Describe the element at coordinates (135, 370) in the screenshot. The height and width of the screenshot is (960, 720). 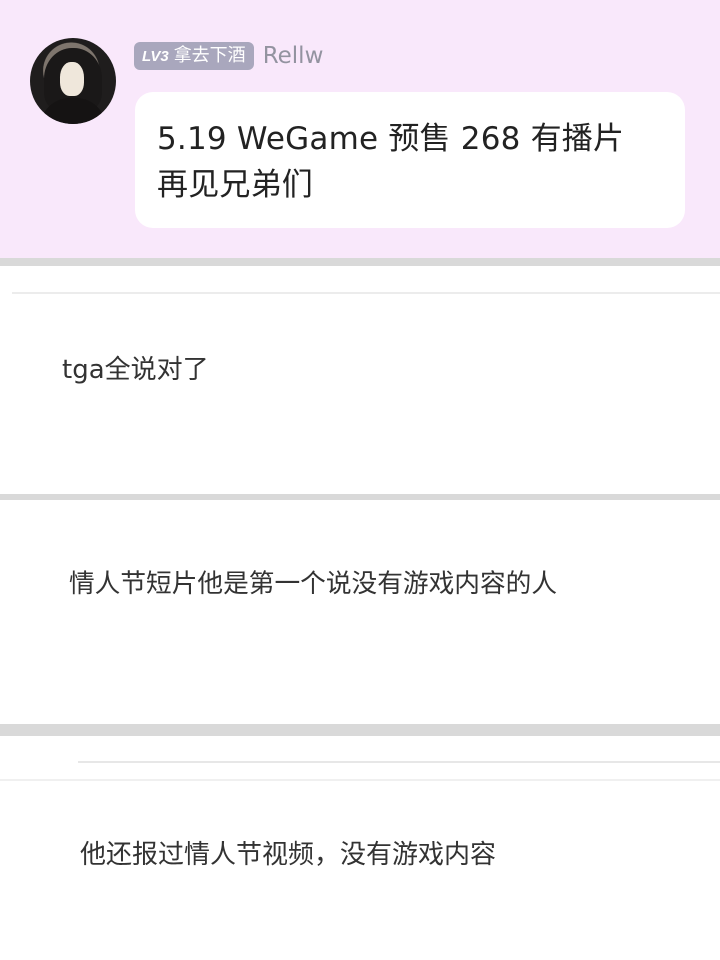
I see `comment-text: tga全说对了` at that location.